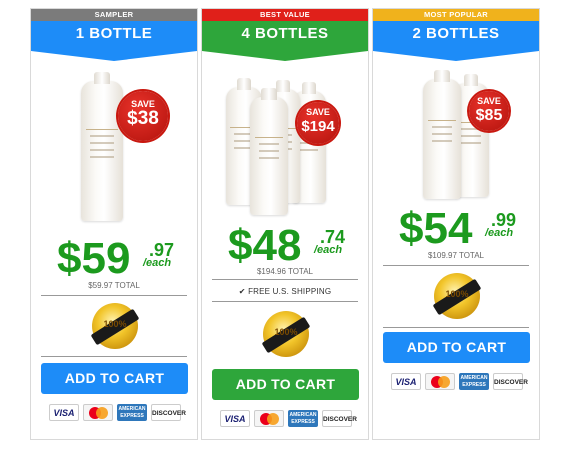  I want to click on save-badge: SAVE $38, so click(143, 116).